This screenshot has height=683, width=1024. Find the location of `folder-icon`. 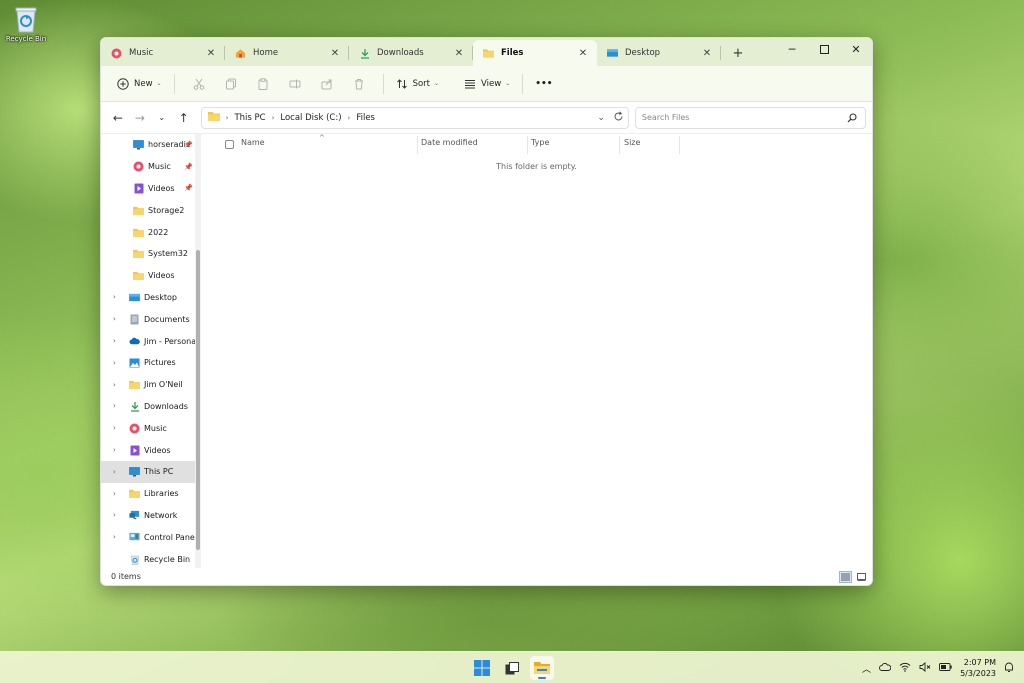

folder-icon is located at coordinates (134, 384).